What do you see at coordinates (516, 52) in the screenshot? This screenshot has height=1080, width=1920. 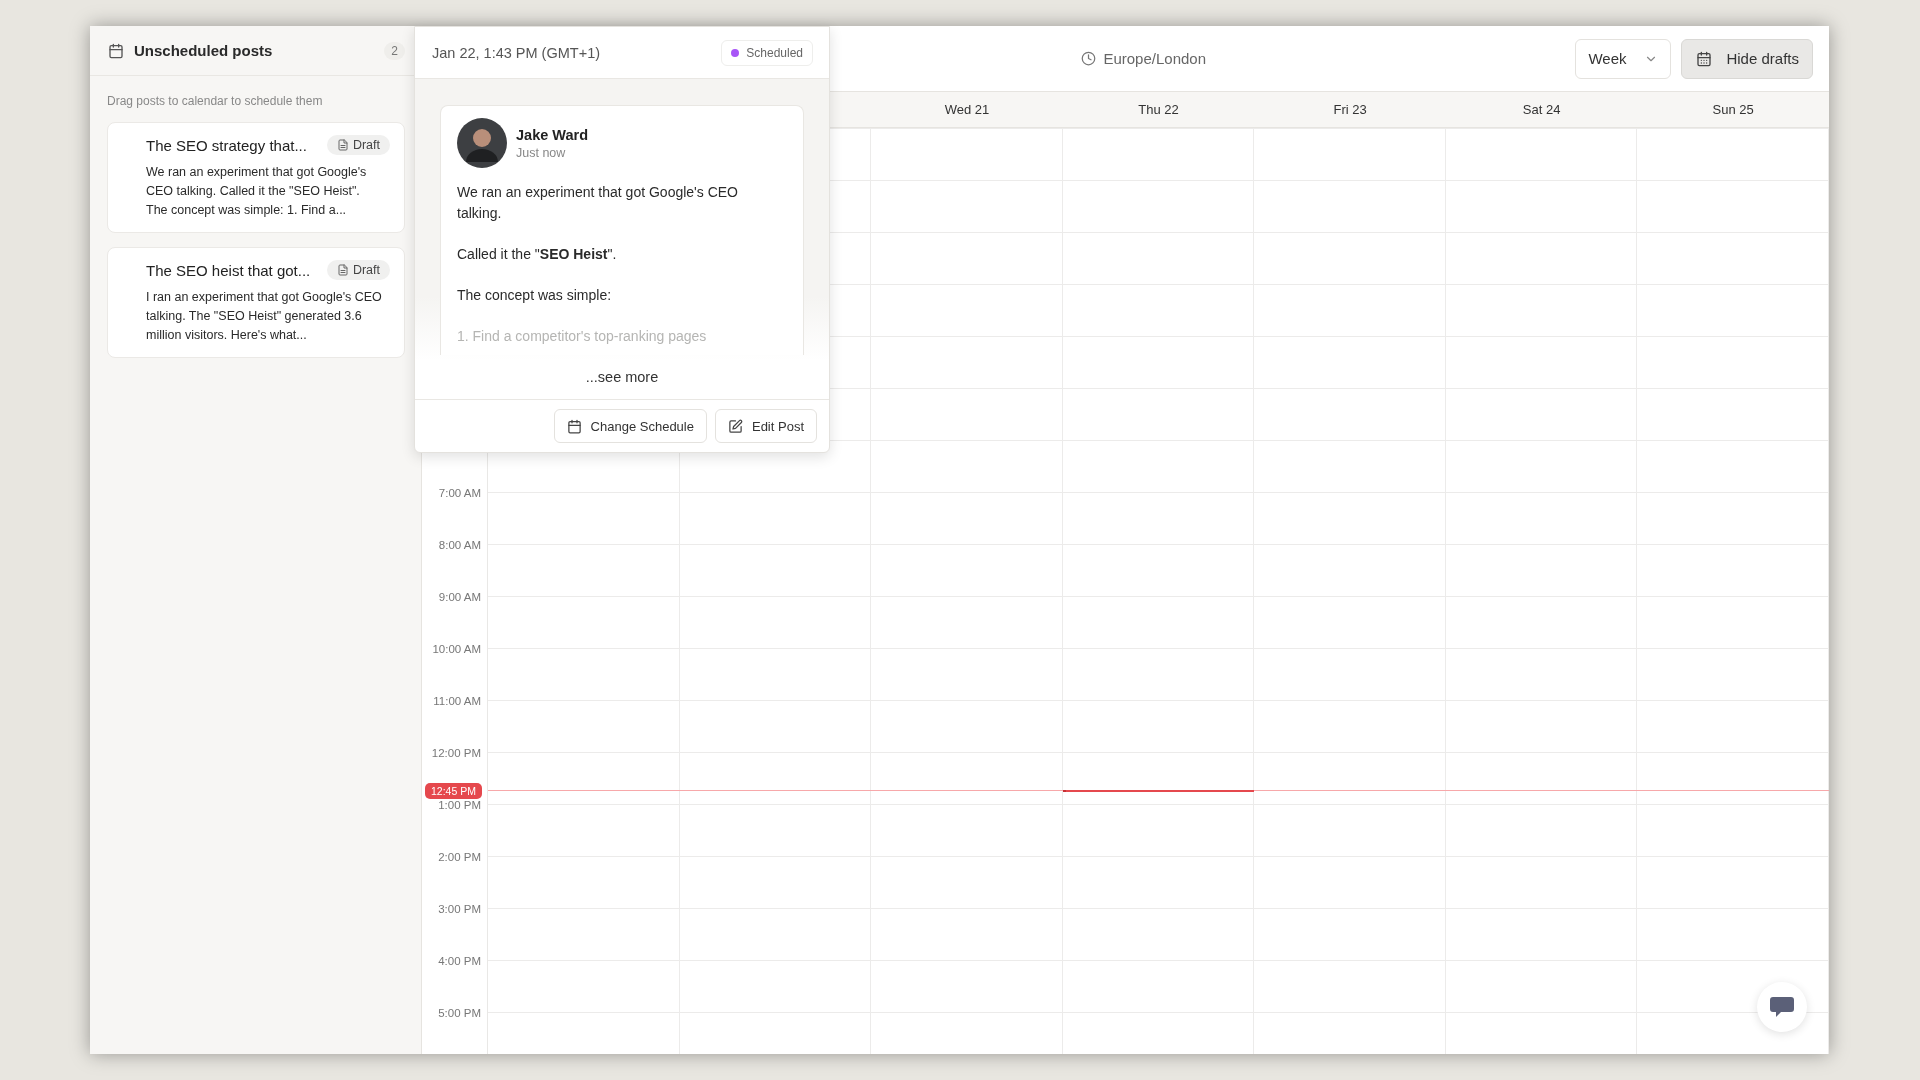 I see `schedule-time: Jan 22, 1:43 PM (GMT+1)` at bounding box center [516, 52].